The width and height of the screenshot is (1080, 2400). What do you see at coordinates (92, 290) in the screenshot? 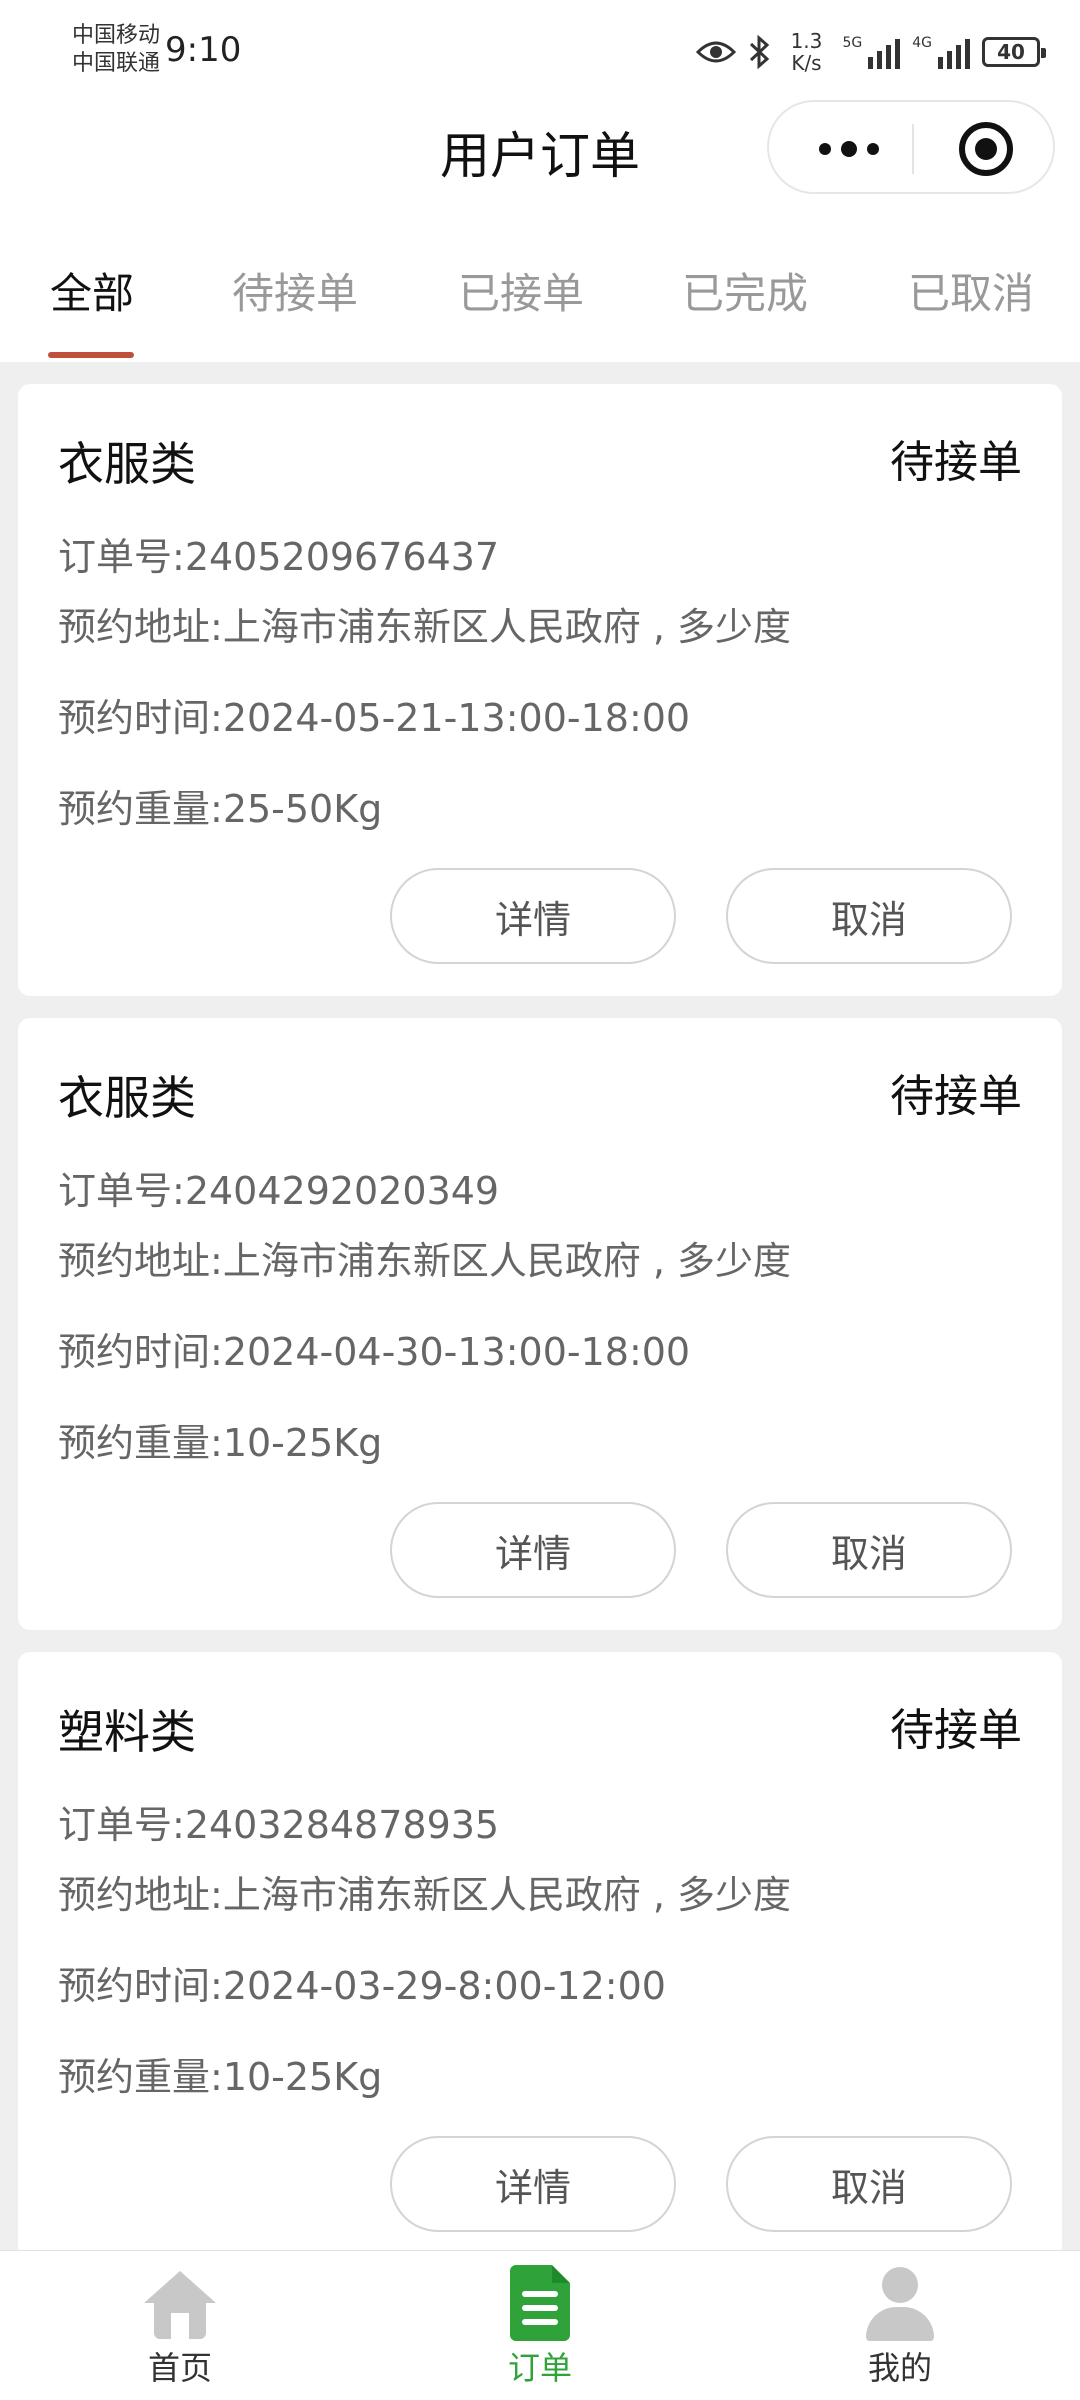
I see `tab-all: 全部` at bounding box center [92, 290].